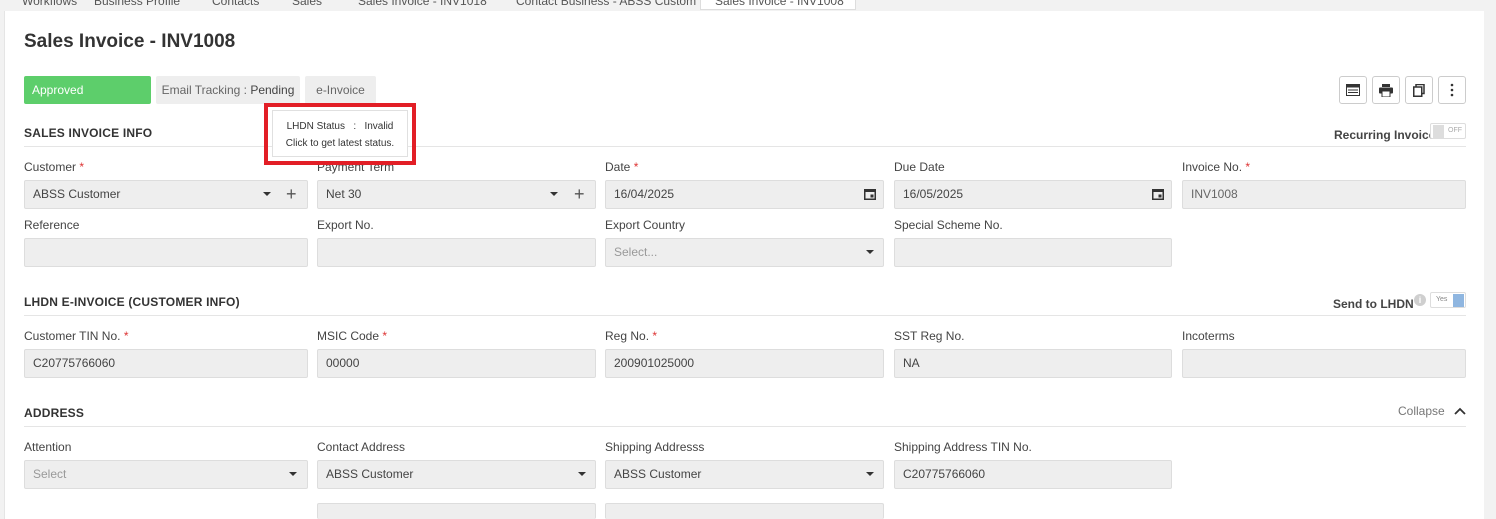  I want to click on info-icon: i, so click(1420, 300).